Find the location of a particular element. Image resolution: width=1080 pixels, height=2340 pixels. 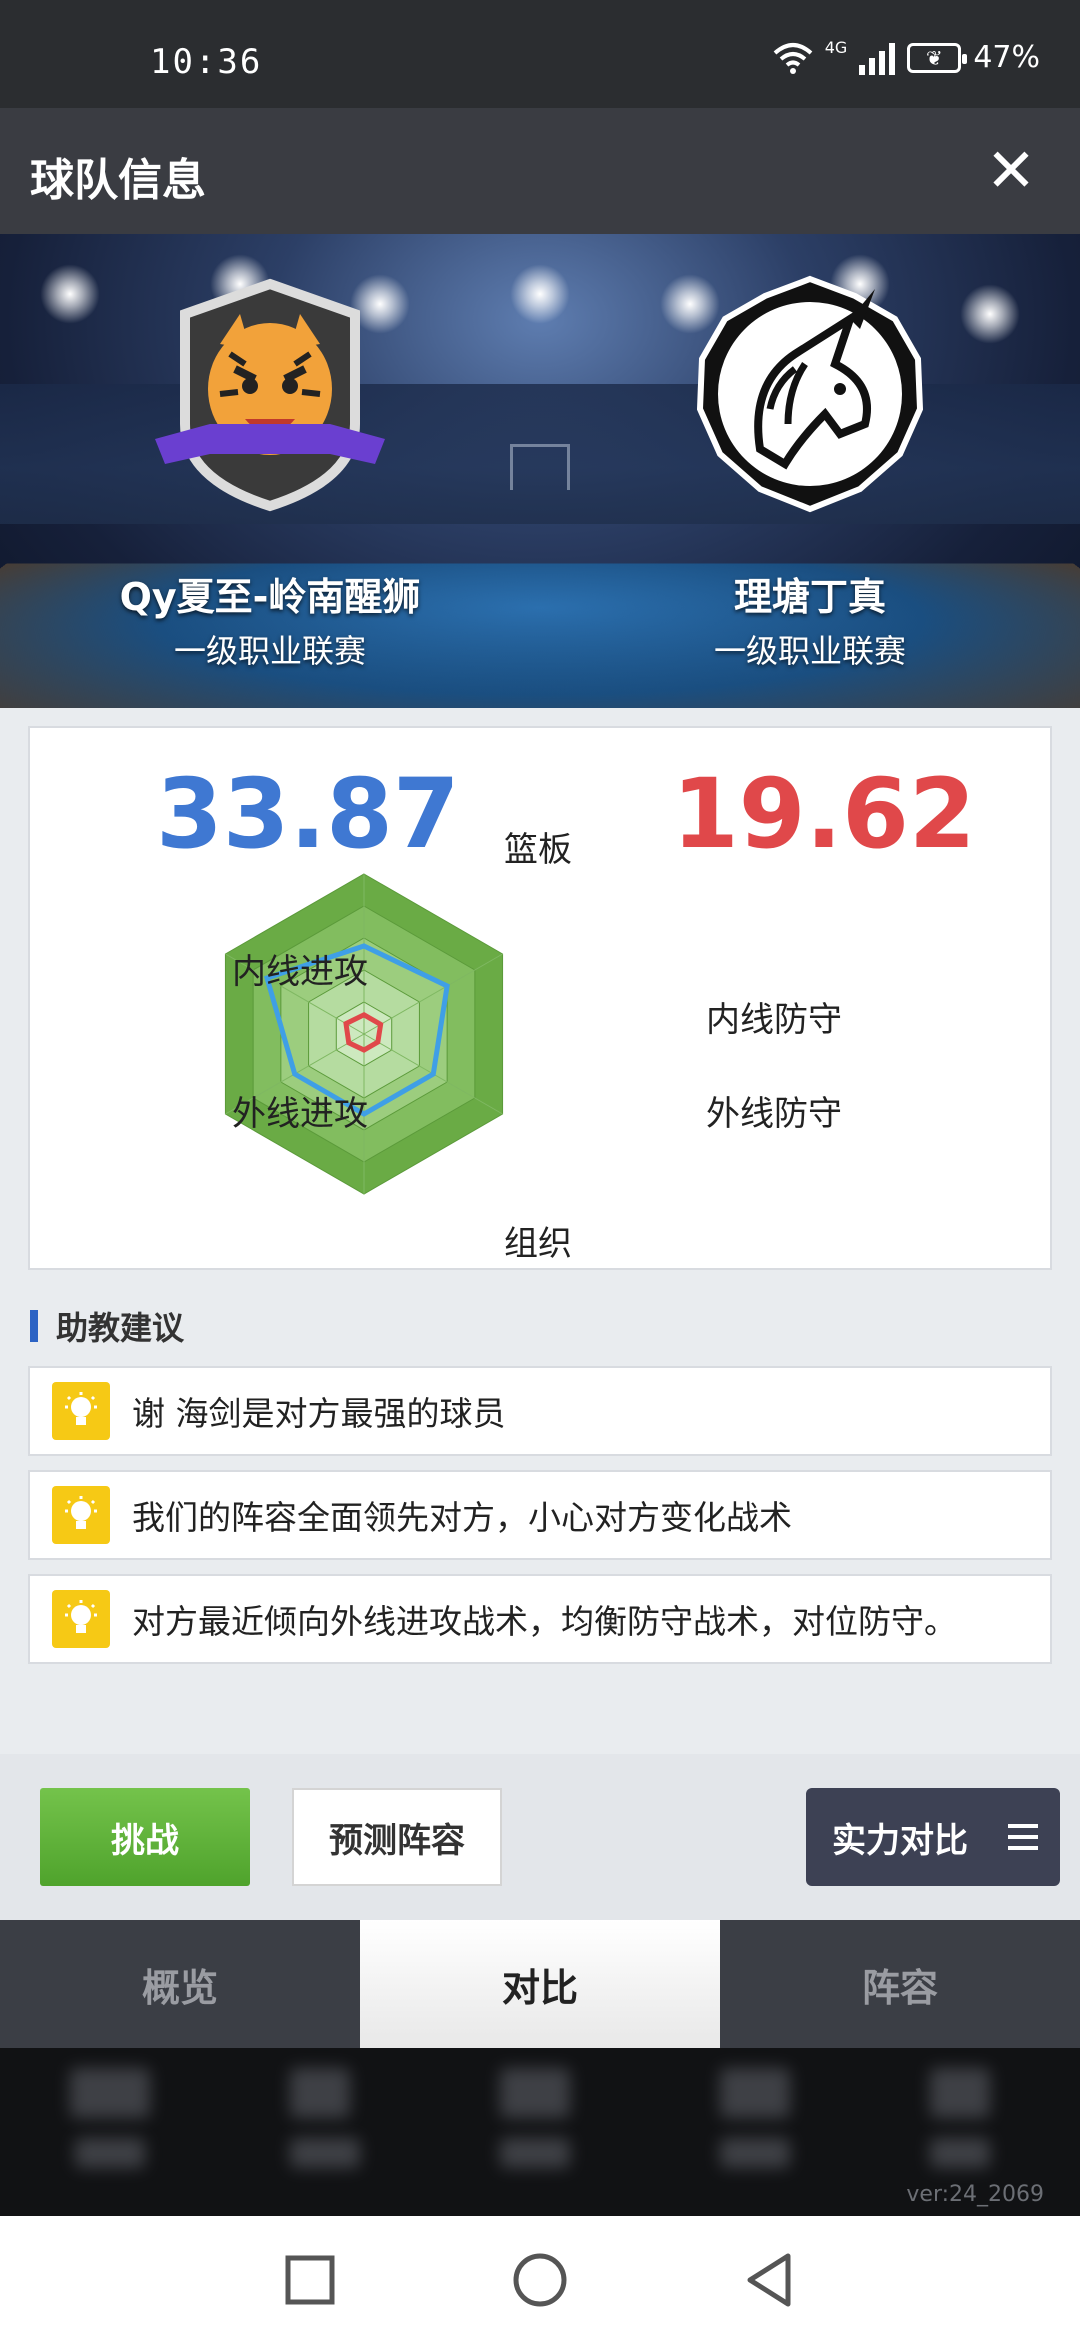

status-bar: 10:36 4G ❦ 47% is located at coordinates (540, 54).